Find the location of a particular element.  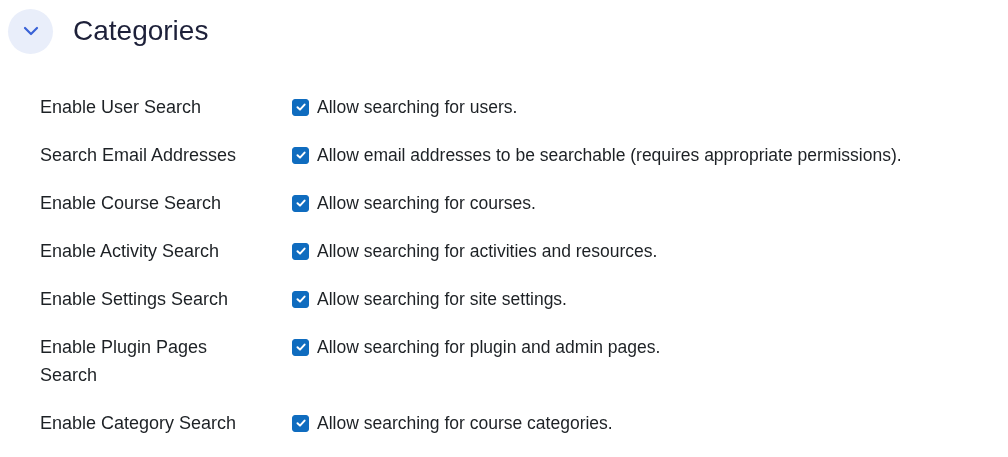

setting-label: Enable Course Search is located at coordinates (131, 203).